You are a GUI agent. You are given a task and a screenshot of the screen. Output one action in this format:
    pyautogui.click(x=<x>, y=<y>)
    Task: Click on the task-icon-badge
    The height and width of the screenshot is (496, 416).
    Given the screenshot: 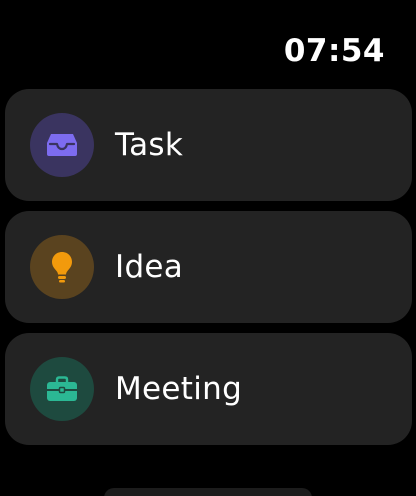 What is the action you would take?
    pyautogui.click(x=62, y=145)
    